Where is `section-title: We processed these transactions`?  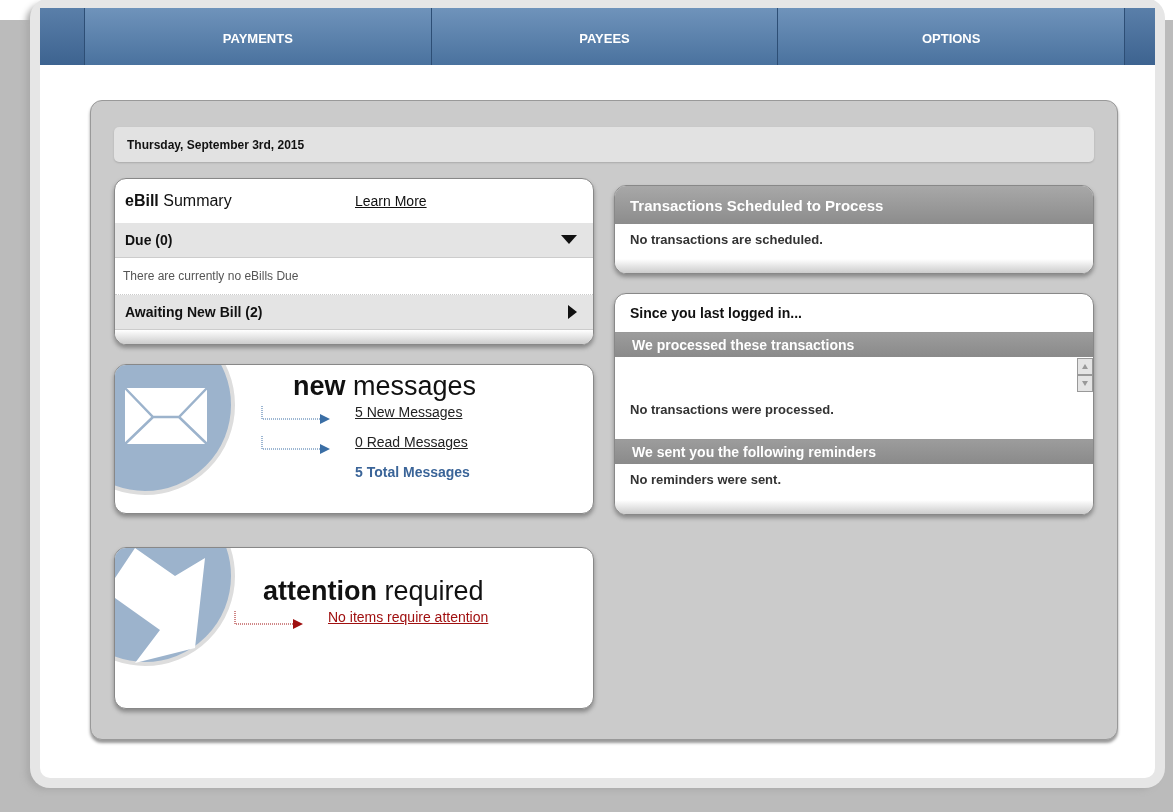
section-title: We processed these transactions is located at coordinates (743, 345).